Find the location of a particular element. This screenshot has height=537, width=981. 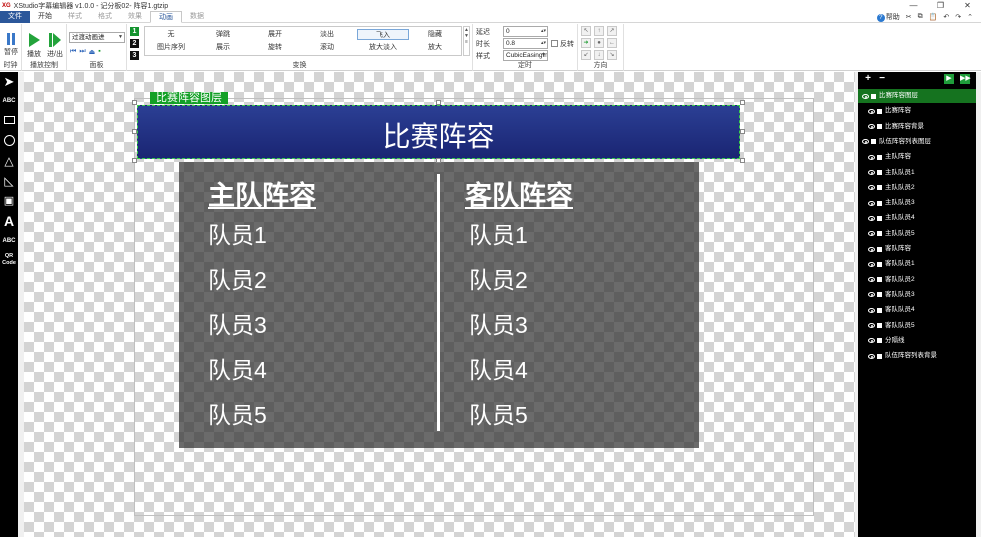

layer-item: 客队队员5 is located at coordinates (917, 326).